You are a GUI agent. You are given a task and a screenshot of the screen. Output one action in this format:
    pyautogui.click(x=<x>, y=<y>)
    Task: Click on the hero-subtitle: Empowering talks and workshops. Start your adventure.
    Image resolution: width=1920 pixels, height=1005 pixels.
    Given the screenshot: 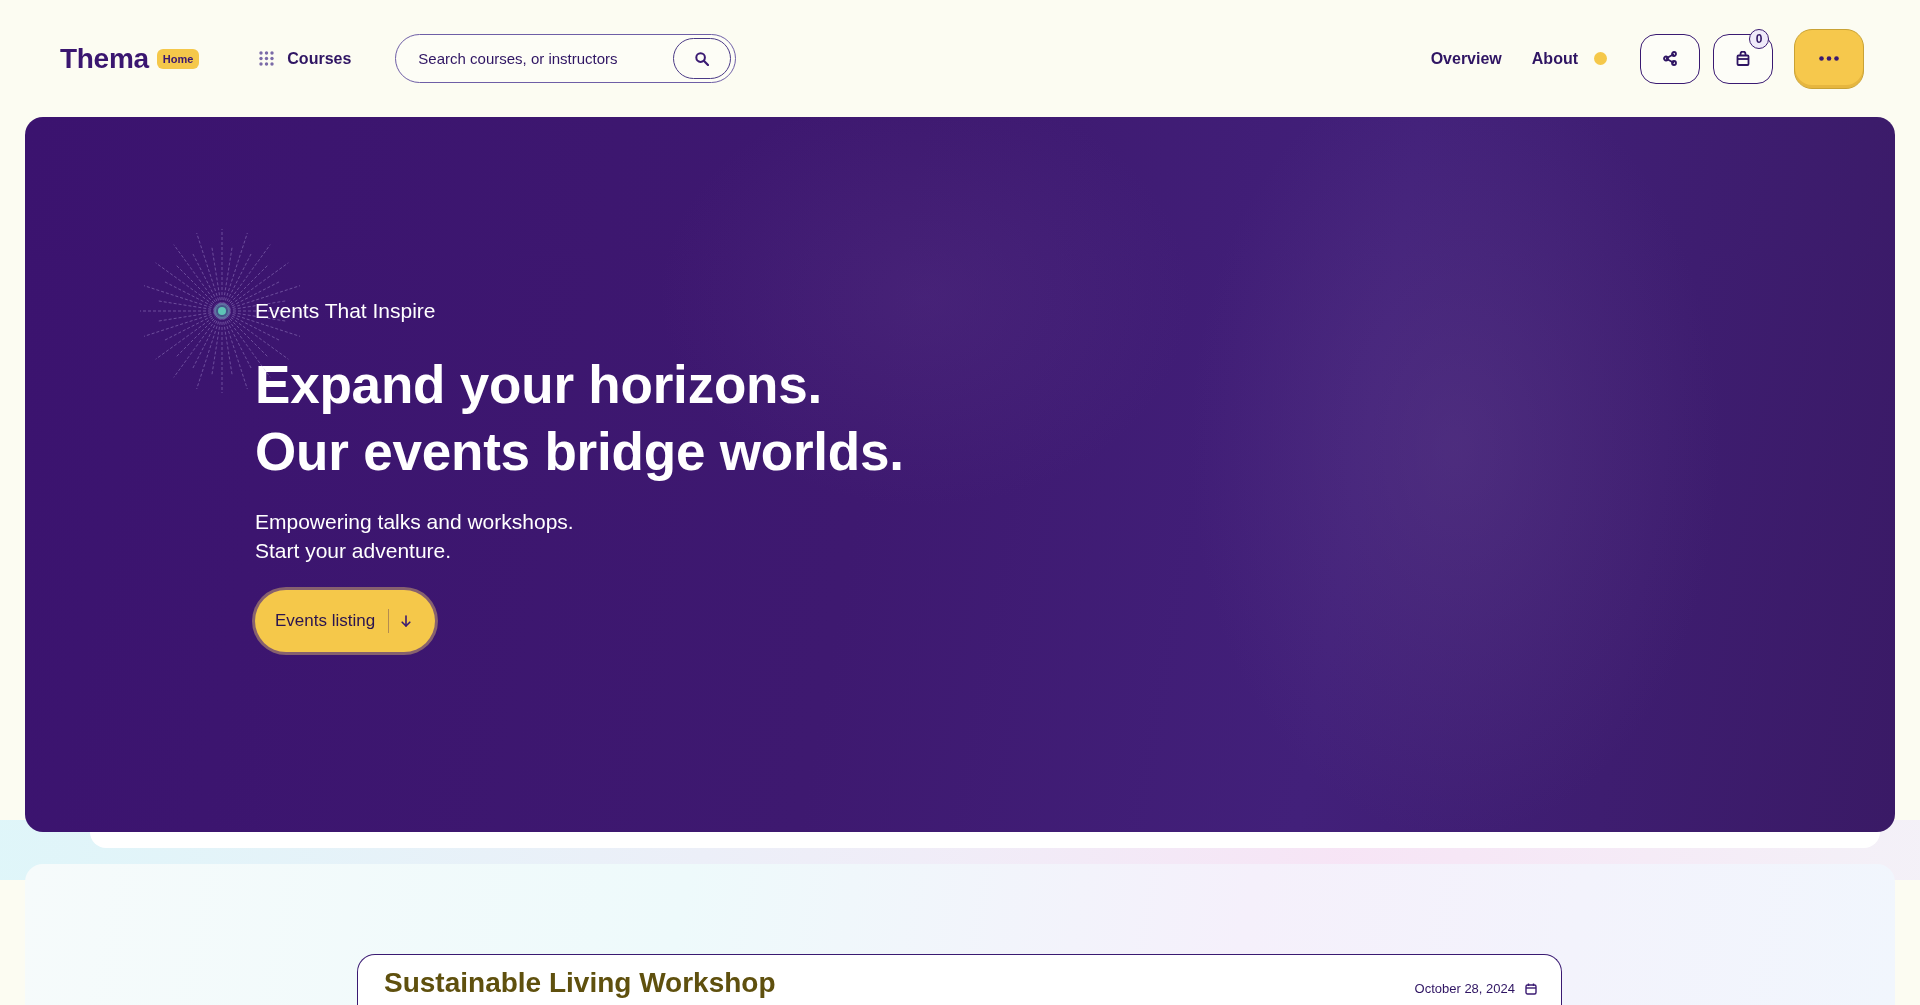 What is the action you would take?
    pyautogui.click(x=414, y=536)
    